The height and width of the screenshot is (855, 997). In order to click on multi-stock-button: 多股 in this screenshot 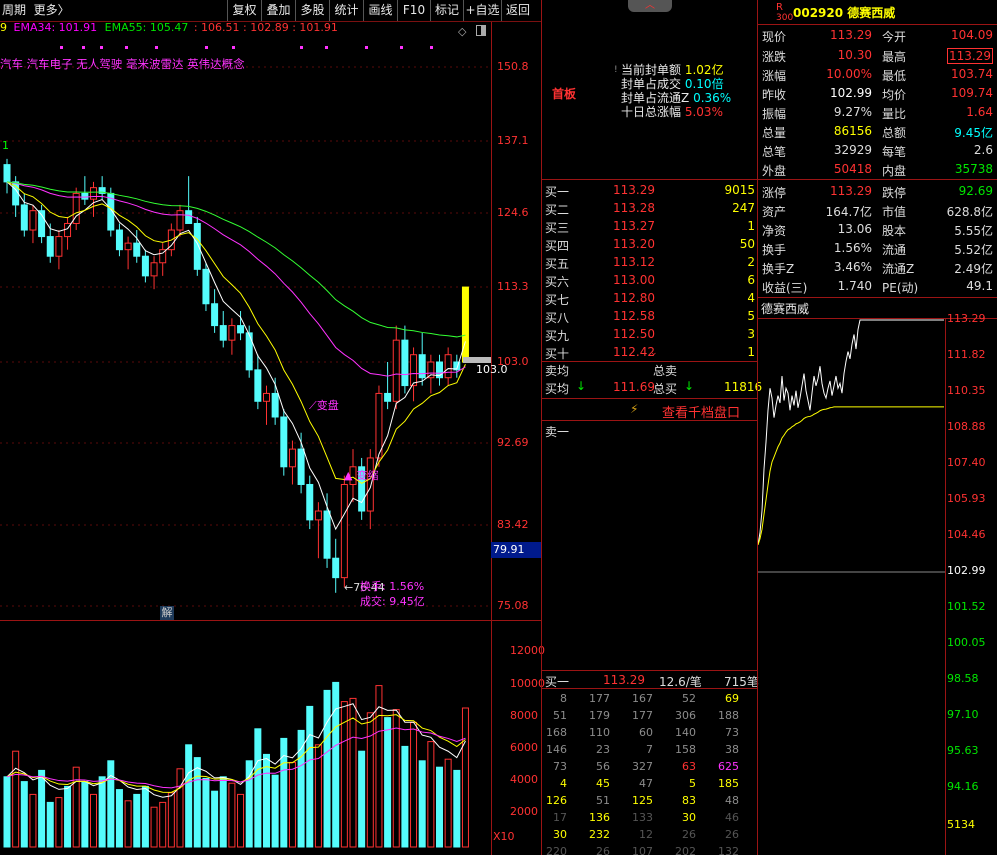, I will do `click(313, 10)`.